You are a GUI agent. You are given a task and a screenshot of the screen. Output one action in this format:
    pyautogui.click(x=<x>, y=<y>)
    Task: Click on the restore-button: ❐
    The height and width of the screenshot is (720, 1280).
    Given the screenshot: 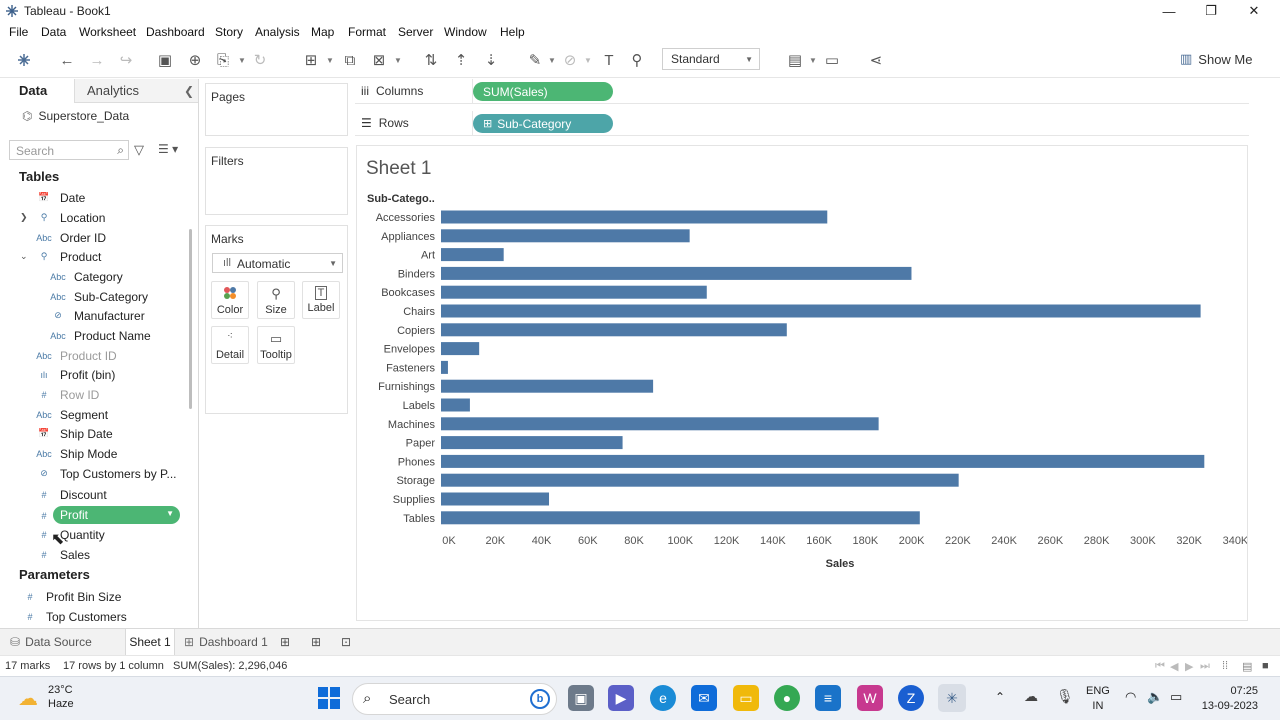 What is the action you would take?
    pyautogui.click(x=1211, y=11)
    